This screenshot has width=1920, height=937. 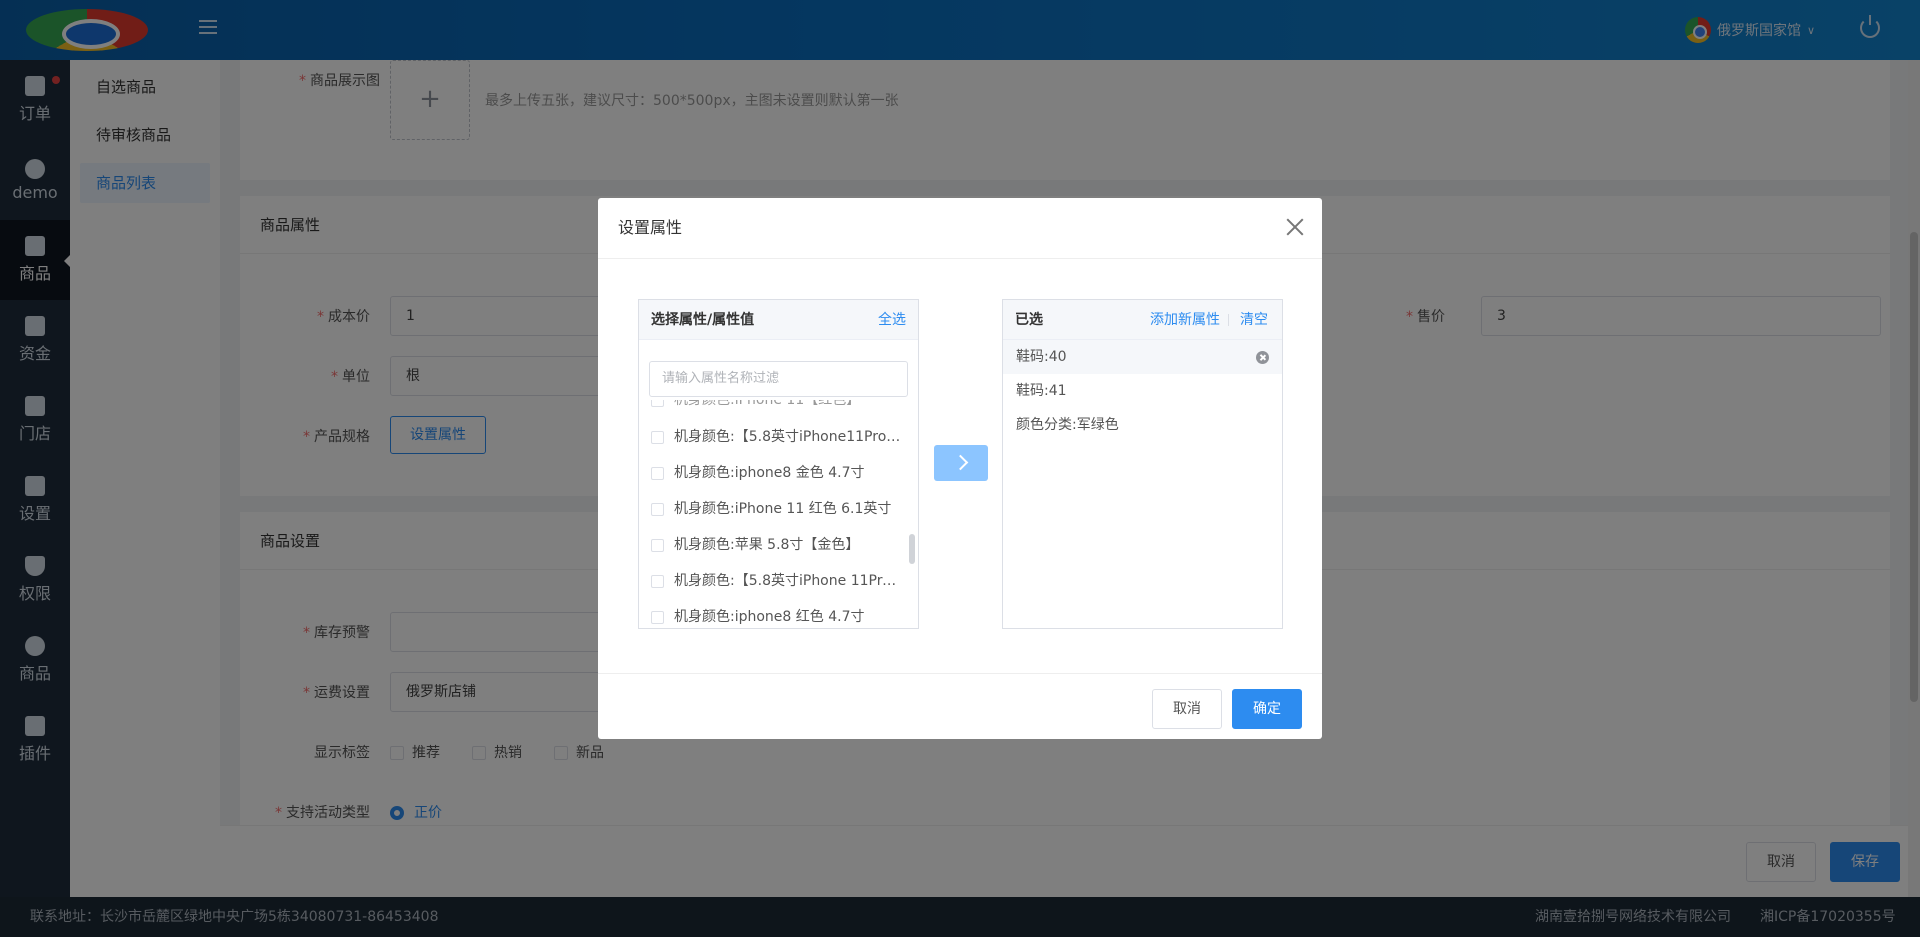 What do you see at coordinates (776, 581) in the screenshot?
I see `list-item: 机身颜色:【5.8英寸iPhone 11Pro金色】` at bounding box center [776, 581].